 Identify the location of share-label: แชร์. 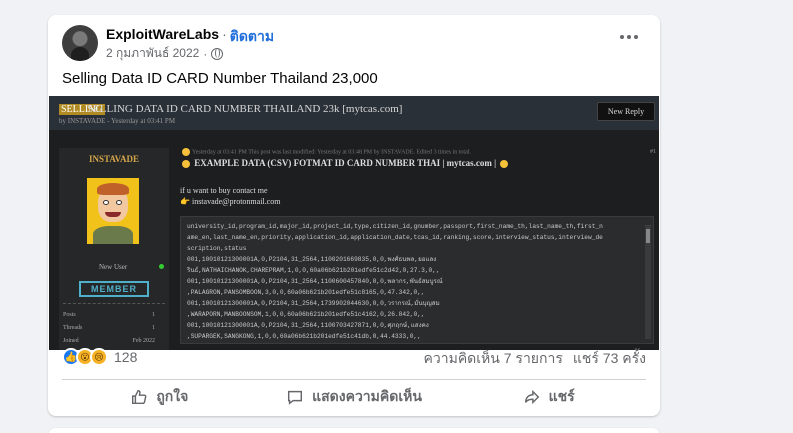
(561, 396).